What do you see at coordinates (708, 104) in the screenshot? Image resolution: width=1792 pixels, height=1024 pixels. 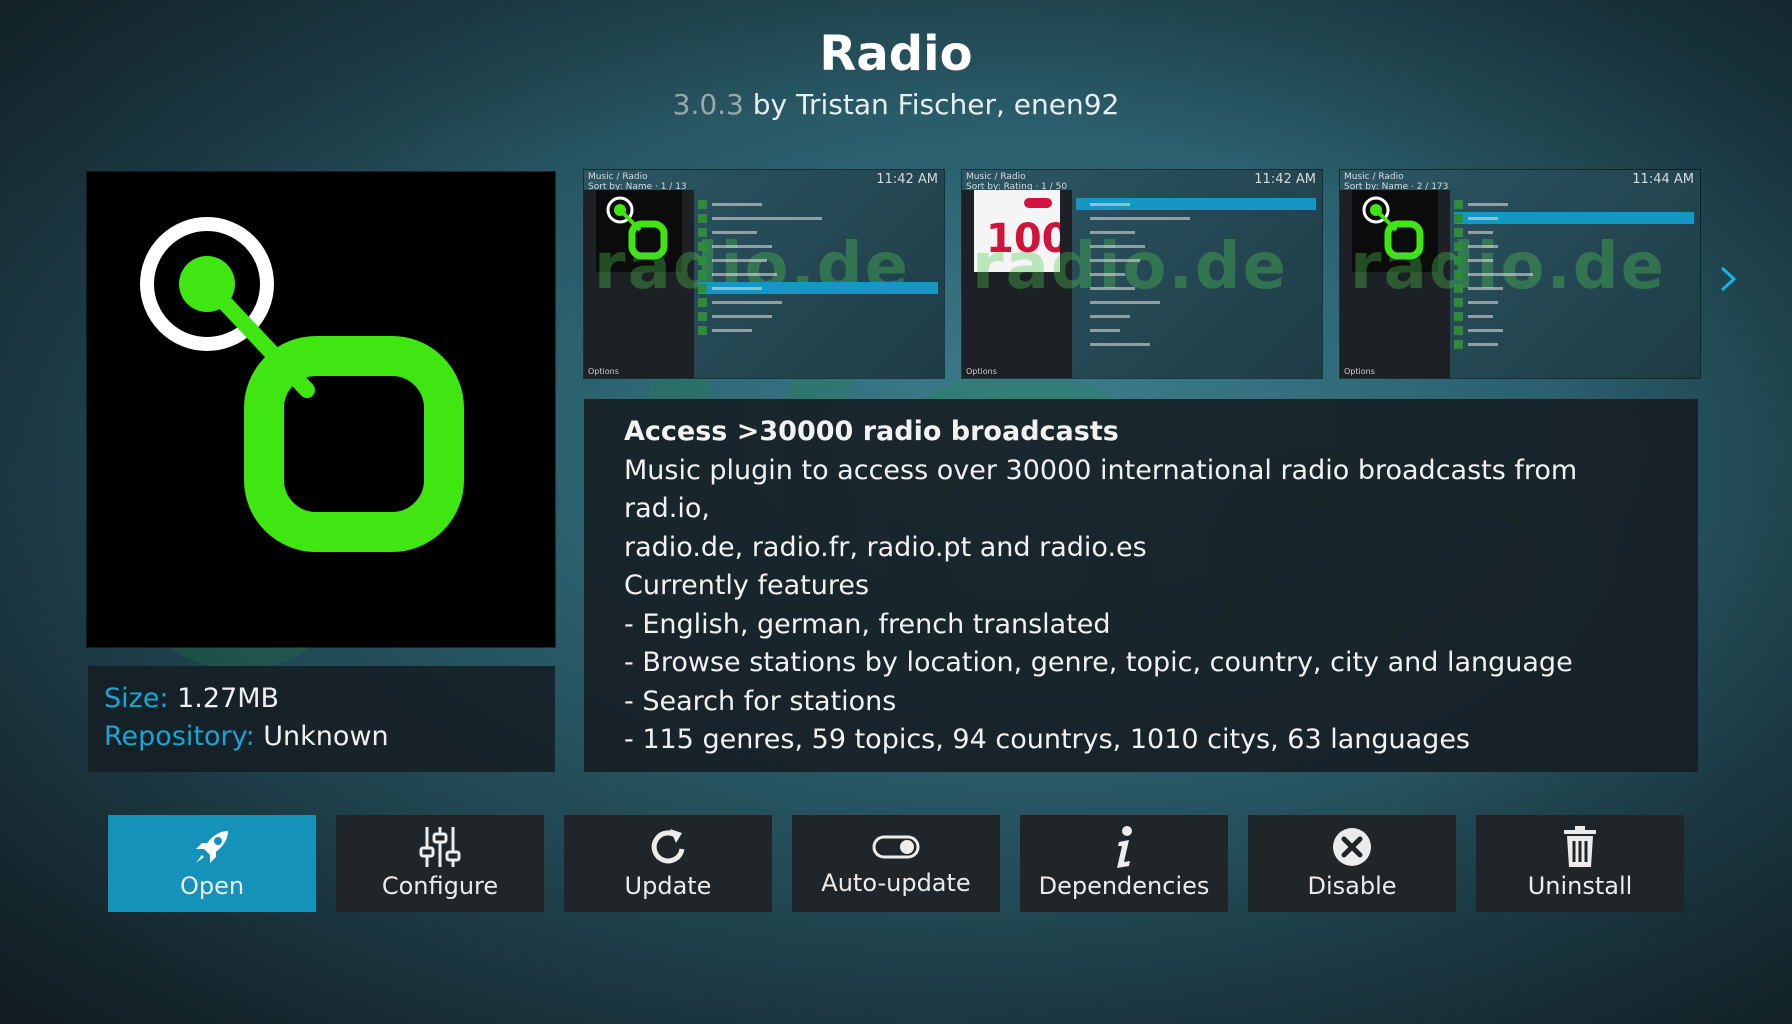 I see `addon-version: 3.0.3` at bounding box center [708, 104].